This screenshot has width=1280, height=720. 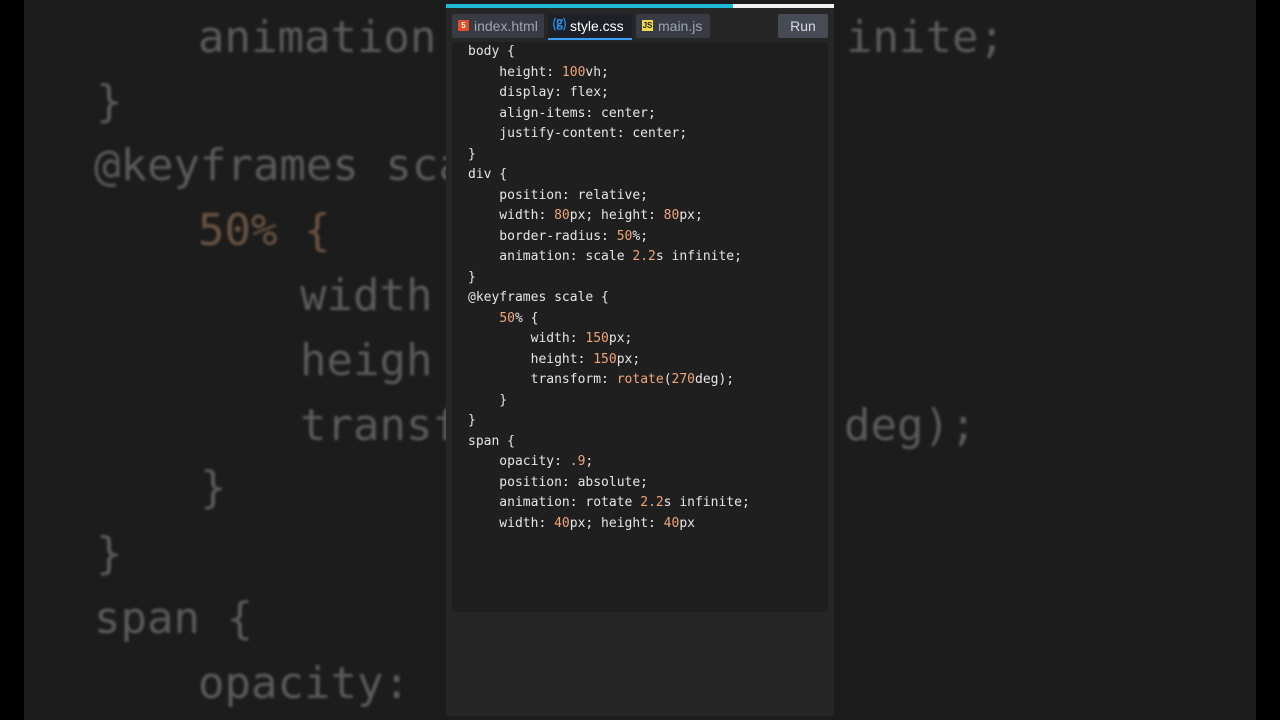 What do you see at coordinates (279, 165) in the screenshot?
I see `bg-code-line: @keyframes sca` at bounding box center [279, 165].